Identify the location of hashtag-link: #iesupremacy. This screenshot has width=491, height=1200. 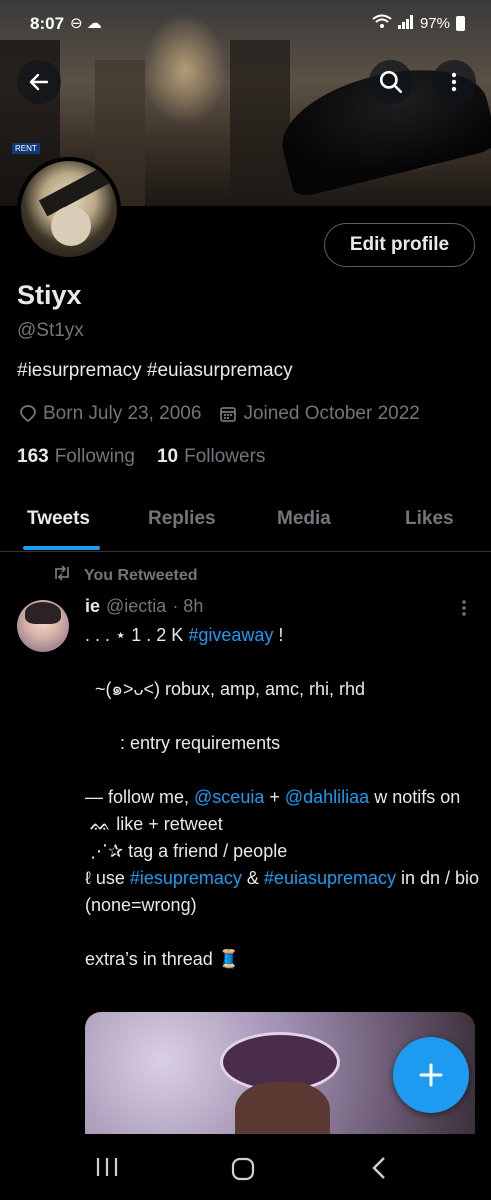
(186, 878).